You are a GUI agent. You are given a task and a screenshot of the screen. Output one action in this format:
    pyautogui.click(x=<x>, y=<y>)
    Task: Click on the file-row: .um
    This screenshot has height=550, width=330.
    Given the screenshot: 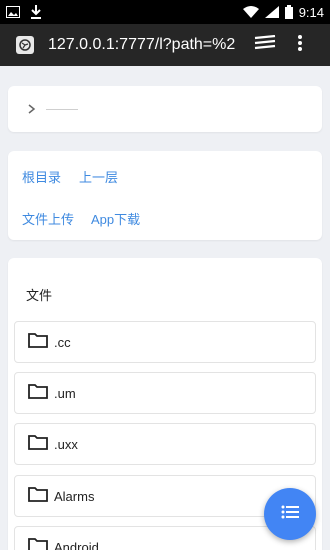 What is the action you would take?
    pyautogui.click(x=165, y=393)
    